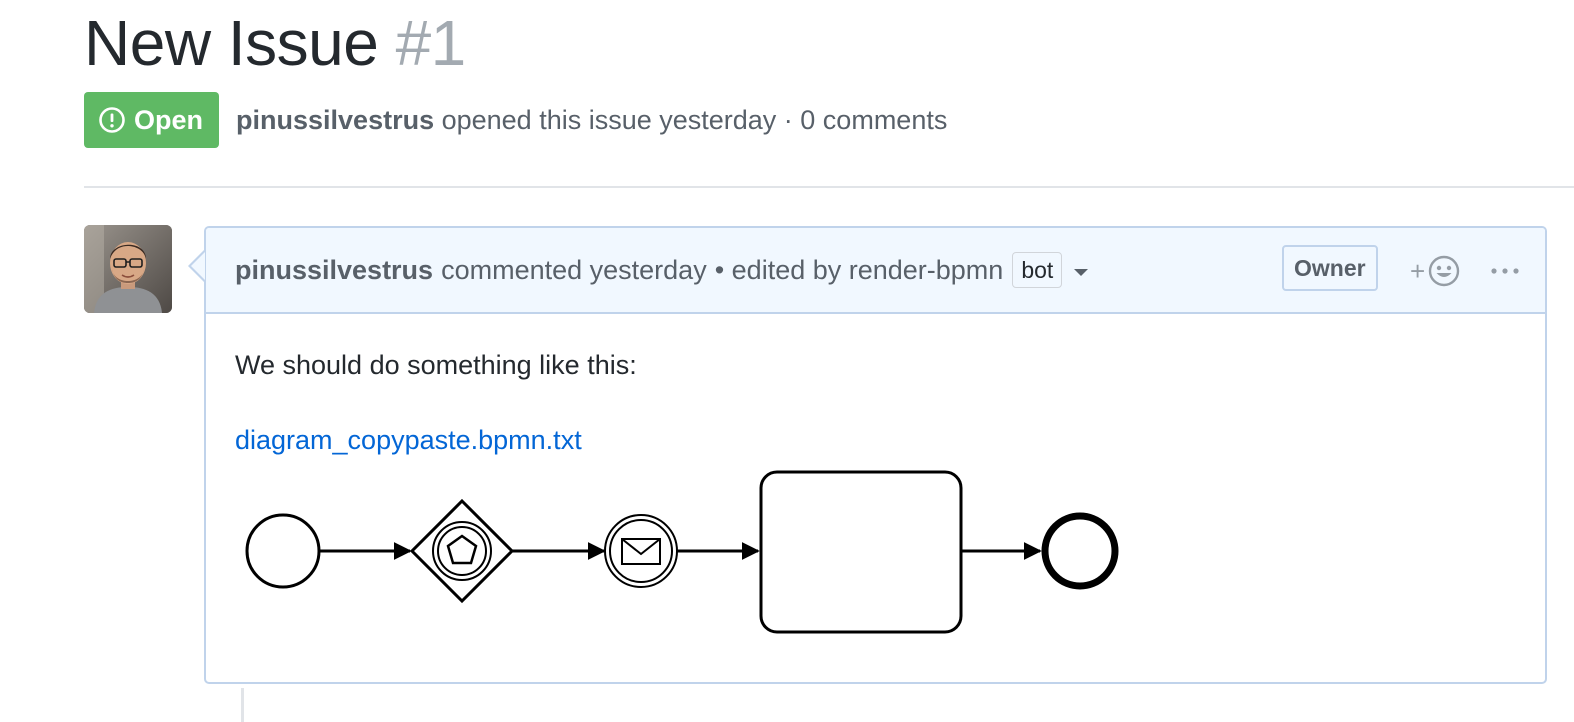  I want to click on owner-badge: Owner, so click(1330, 268).